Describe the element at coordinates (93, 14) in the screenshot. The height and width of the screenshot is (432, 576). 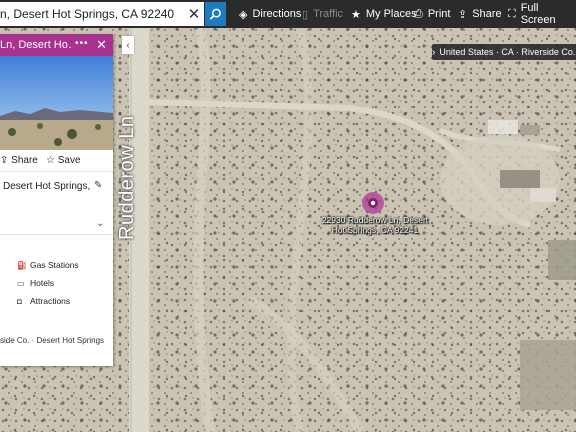
I see `search-input: n, Desert Hot Springs, CA 92240` at that location.